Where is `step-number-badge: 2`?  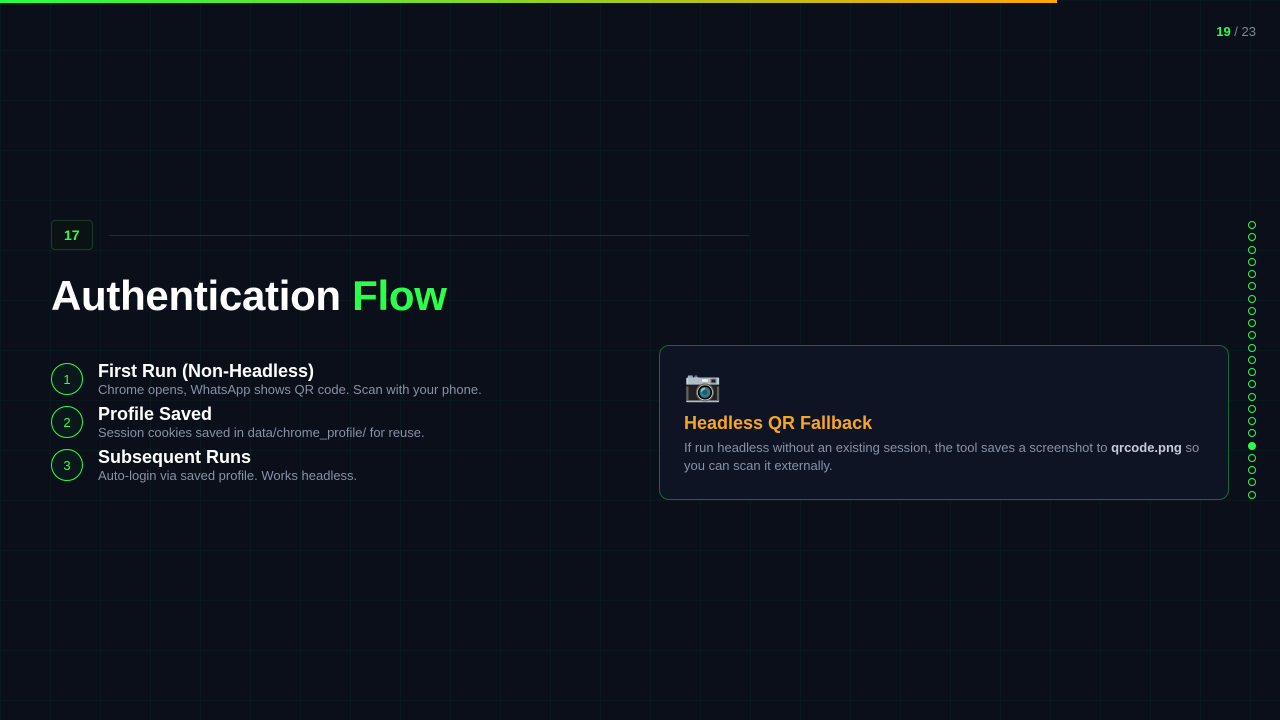
step-number-badge: 2 is located at coordinates (67, 422).